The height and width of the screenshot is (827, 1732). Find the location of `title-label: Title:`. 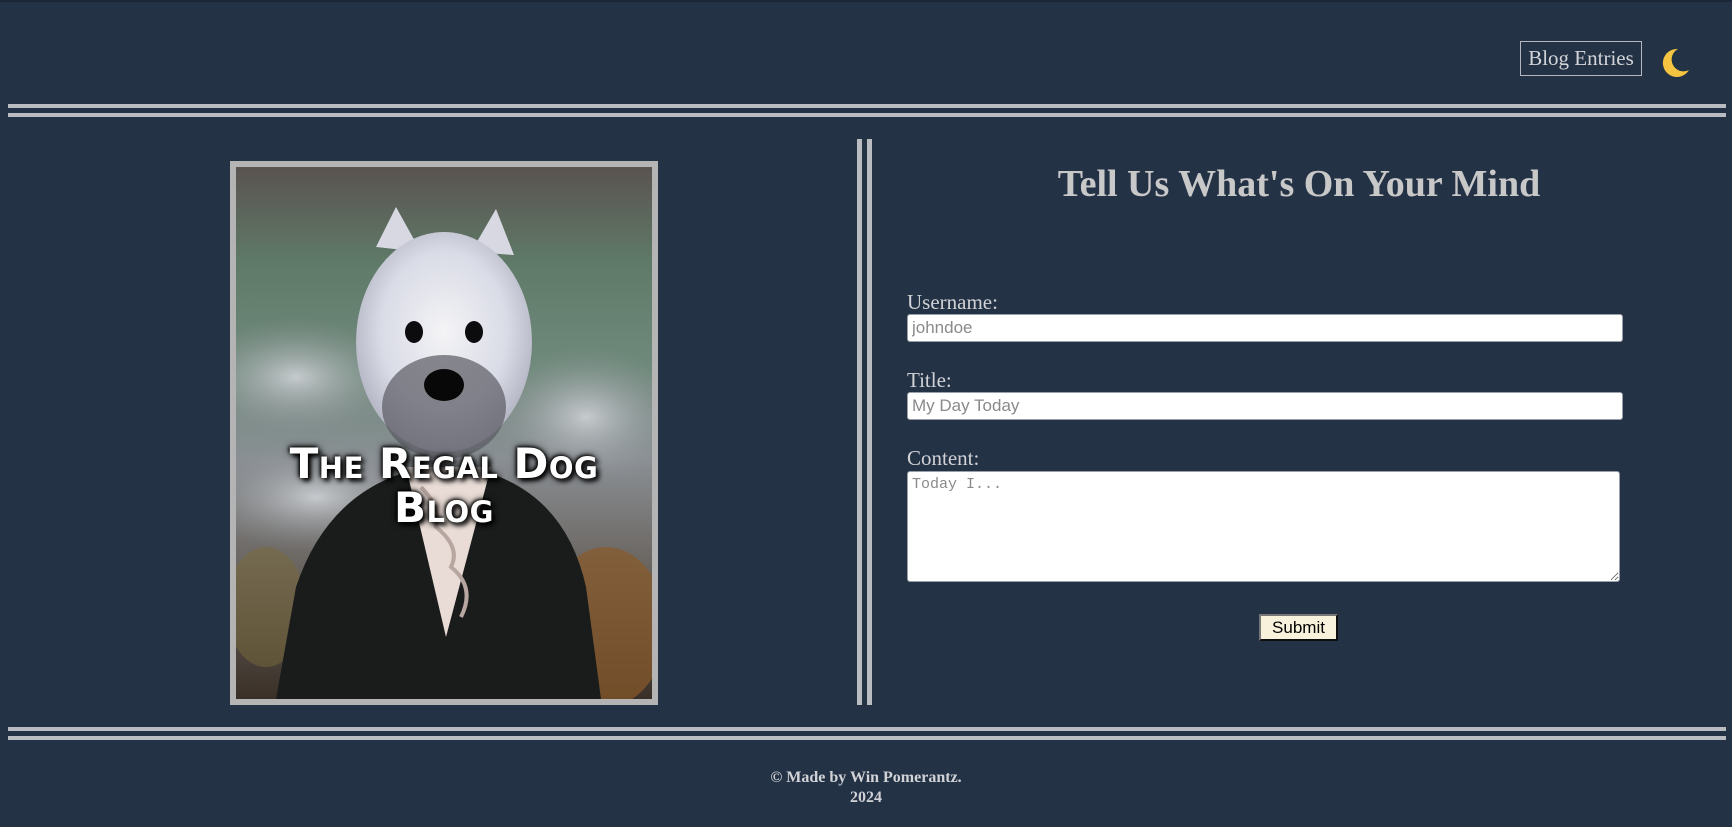

title-label: Title: is located at coordinates (929, 380).